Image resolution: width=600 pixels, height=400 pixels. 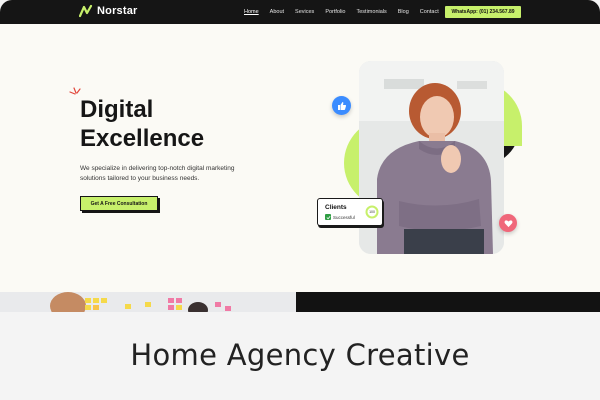 What do you see at coordinates (448, 302) in the screenshot?
I see `next-section-dark-panel` at bounding box center [448, 302].